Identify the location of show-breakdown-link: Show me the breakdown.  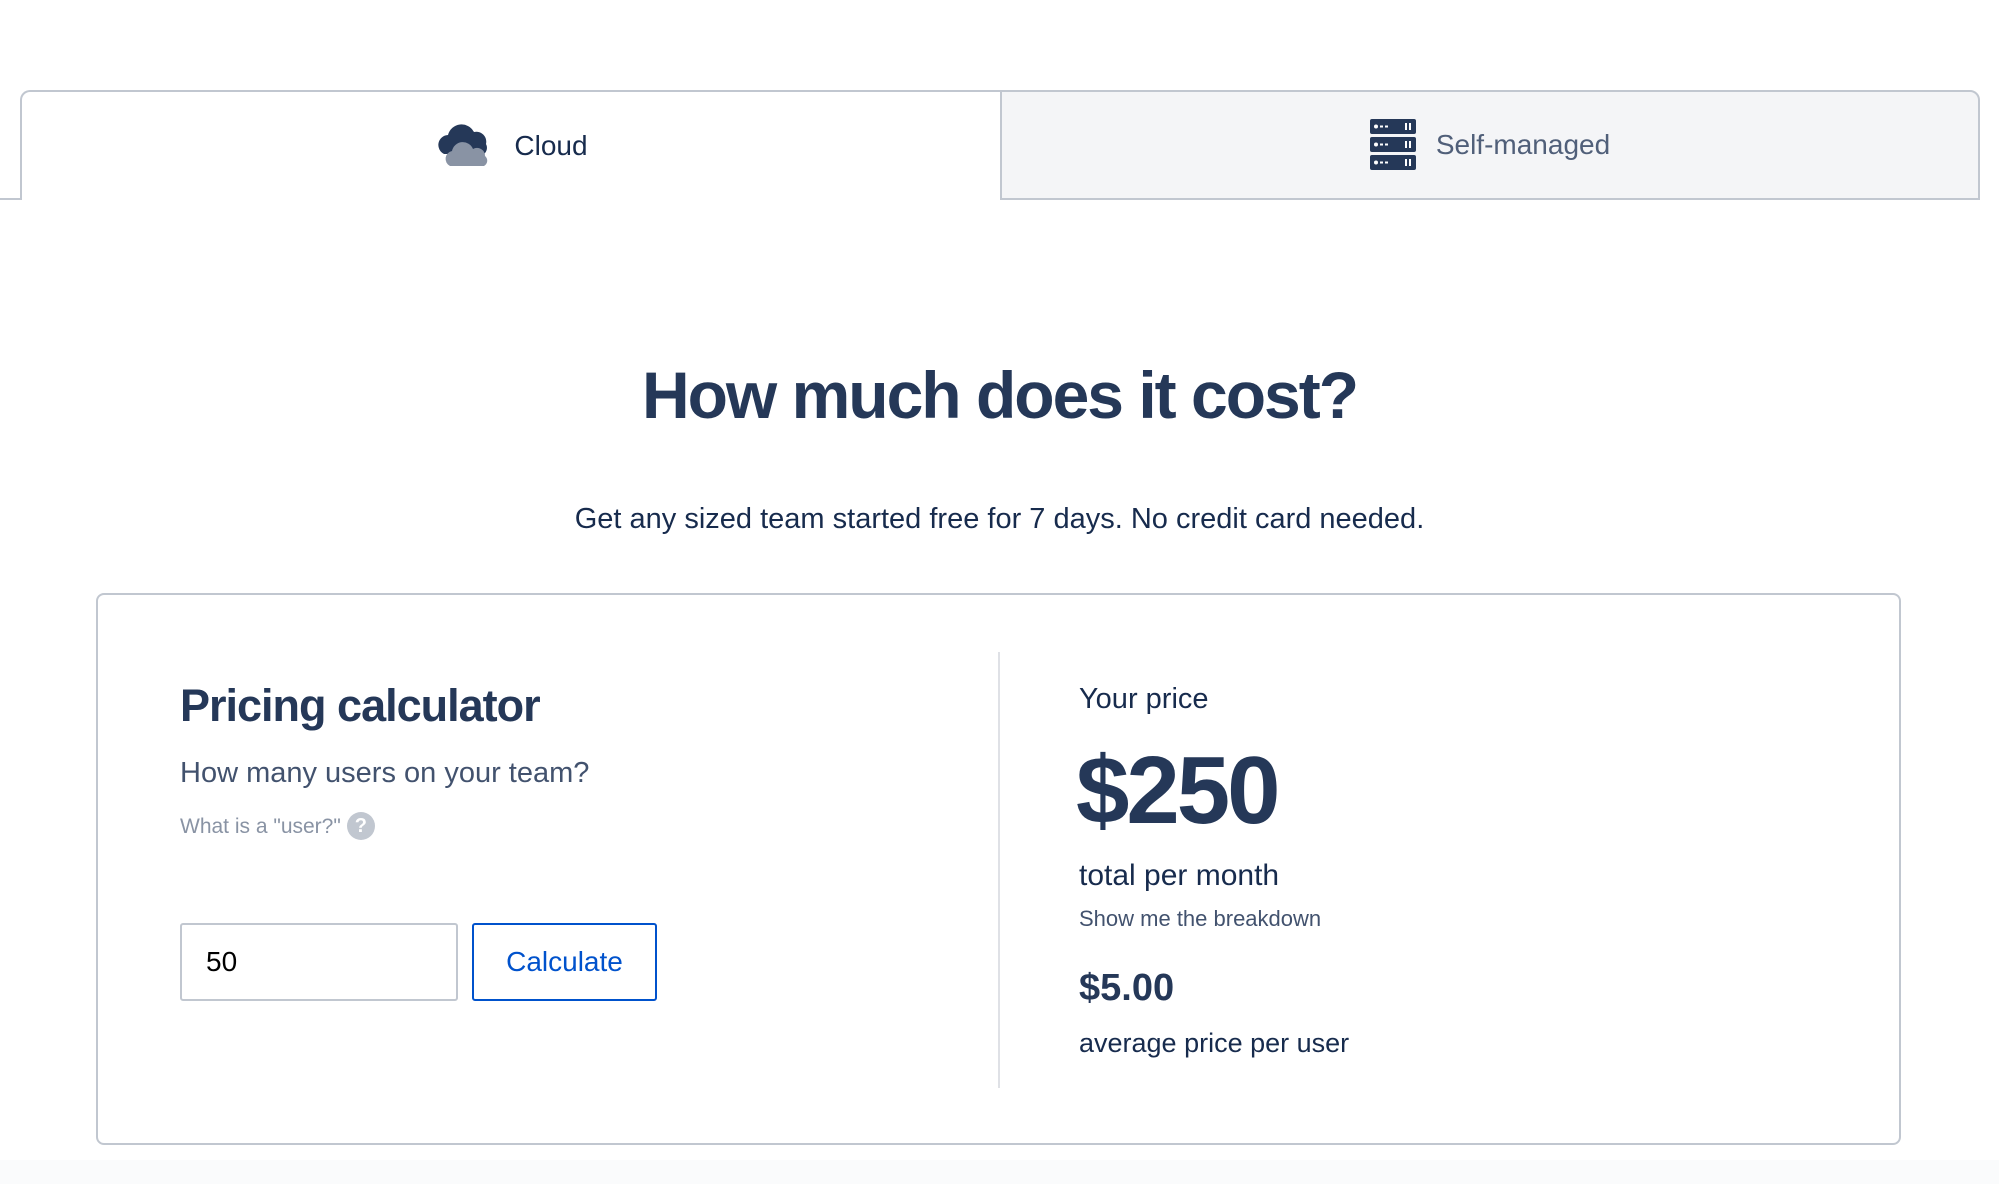
(1200, 919).